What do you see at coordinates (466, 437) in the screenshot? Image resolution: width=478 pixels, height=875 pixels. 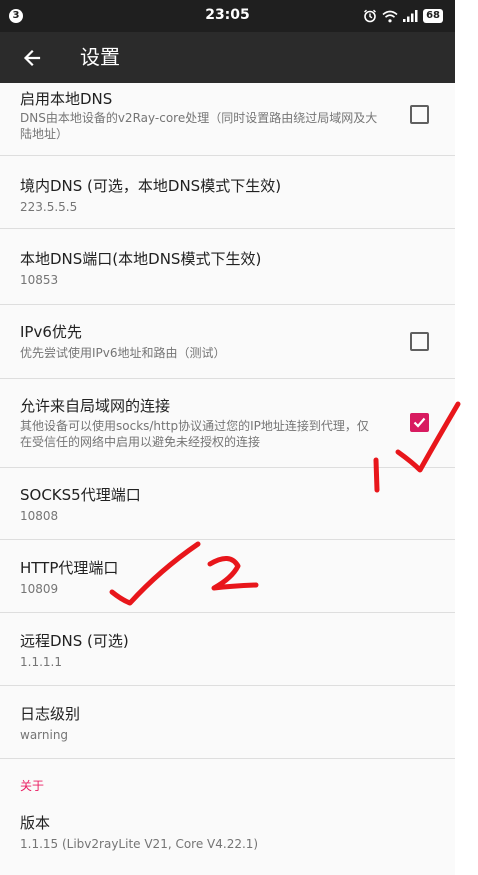 I see `right-gutter` at bounding box center [466, 437].